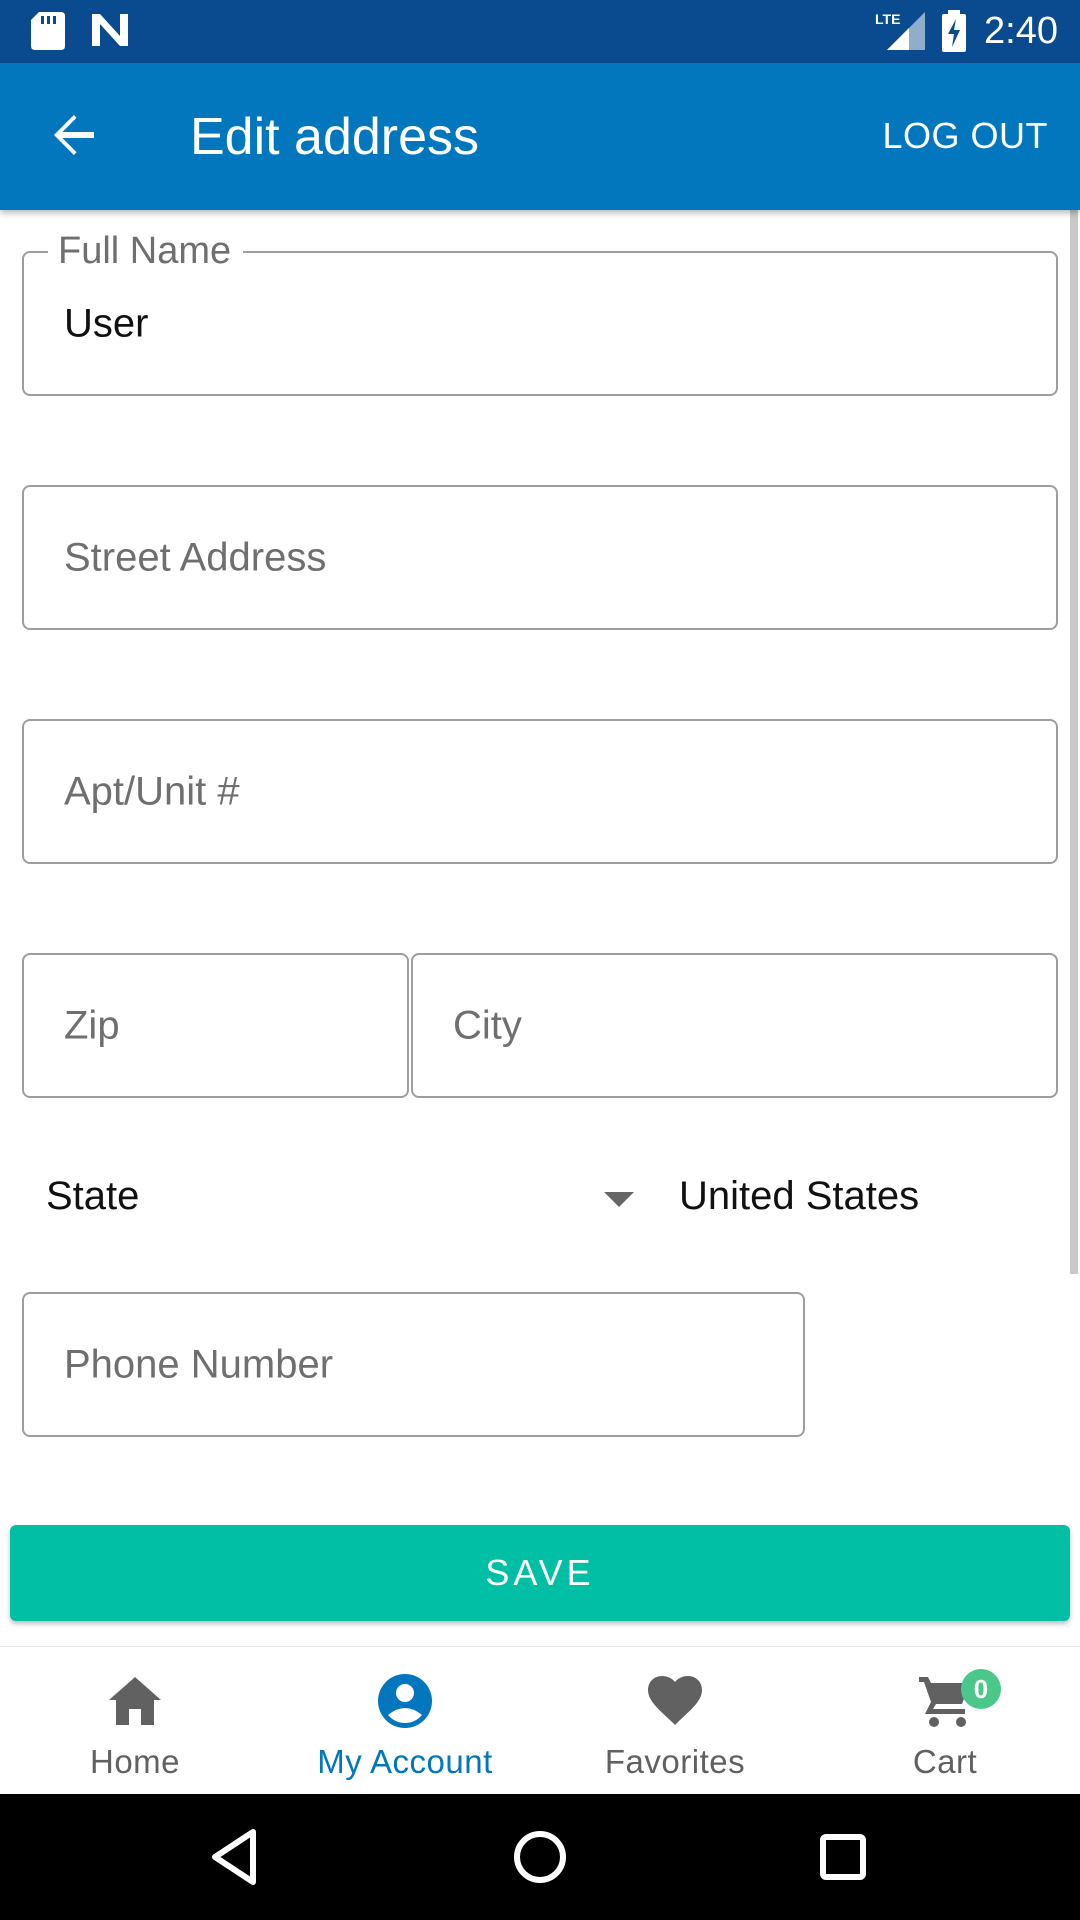 The image size is (1080, 1920). Describe the element at coordinates (540, 1573) in the screenshot. I see `save-button: SAVE` at that location.